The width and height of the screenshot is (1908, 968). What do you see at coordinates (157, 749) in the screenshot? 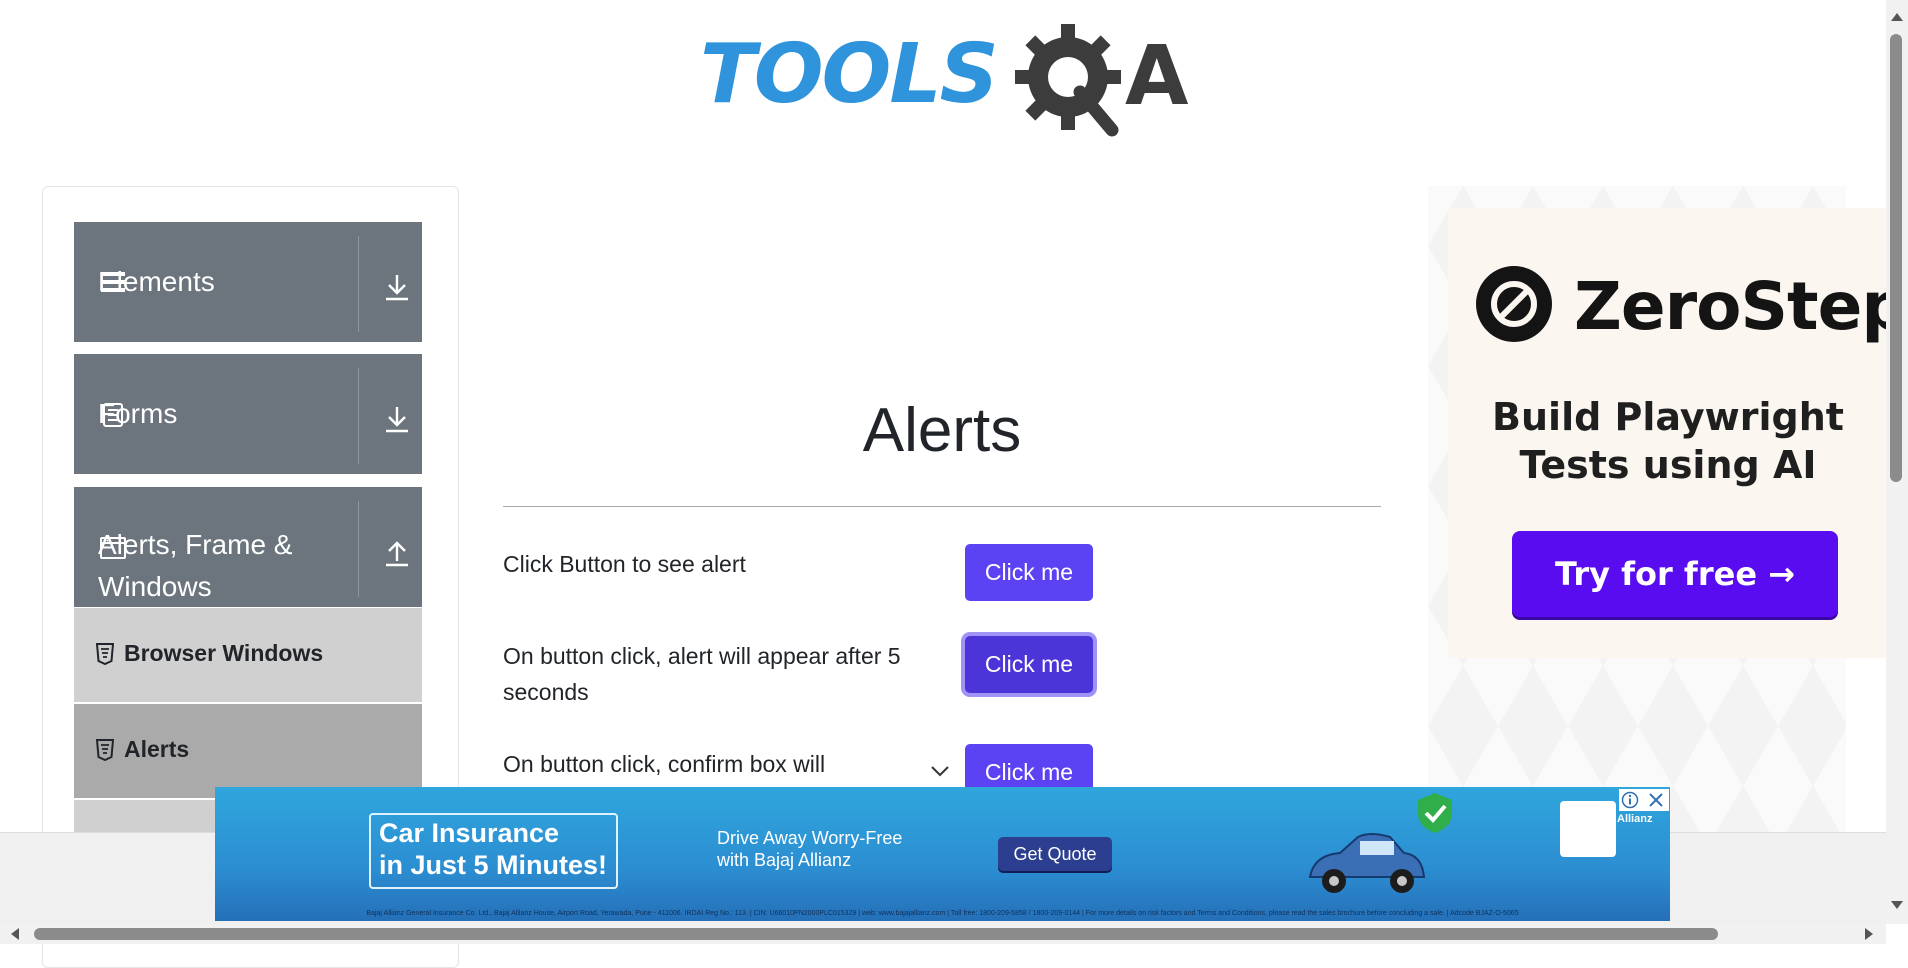
I see `sidebar-item-label: Alerts` at bounding box center [157, 749].